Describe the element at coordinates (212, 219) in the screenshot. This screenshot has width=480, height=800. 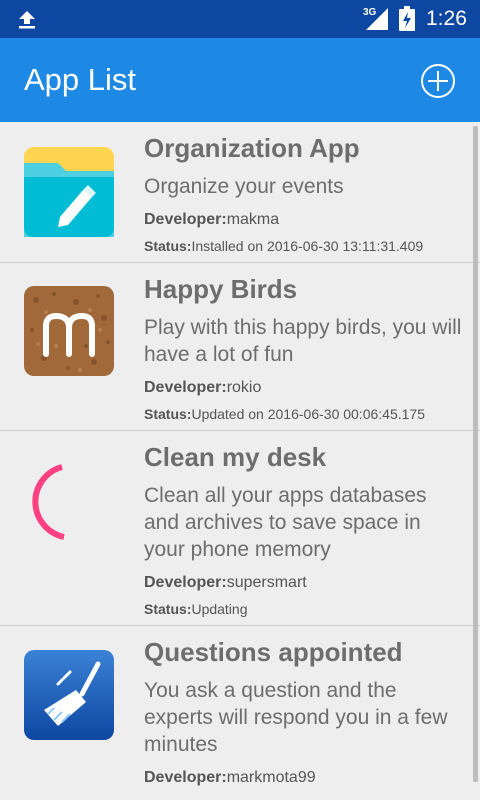
I see `app-developer: Developer:makma` at that location.